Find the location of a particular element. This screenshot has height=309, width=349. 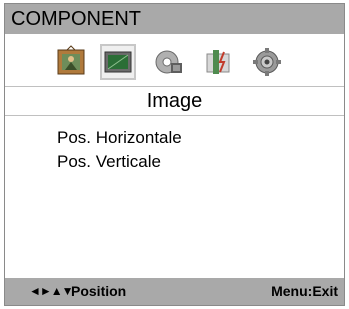

footer-bar: ◄►▲▼ Position Menu:Exit is located at coordinates (174, 291).